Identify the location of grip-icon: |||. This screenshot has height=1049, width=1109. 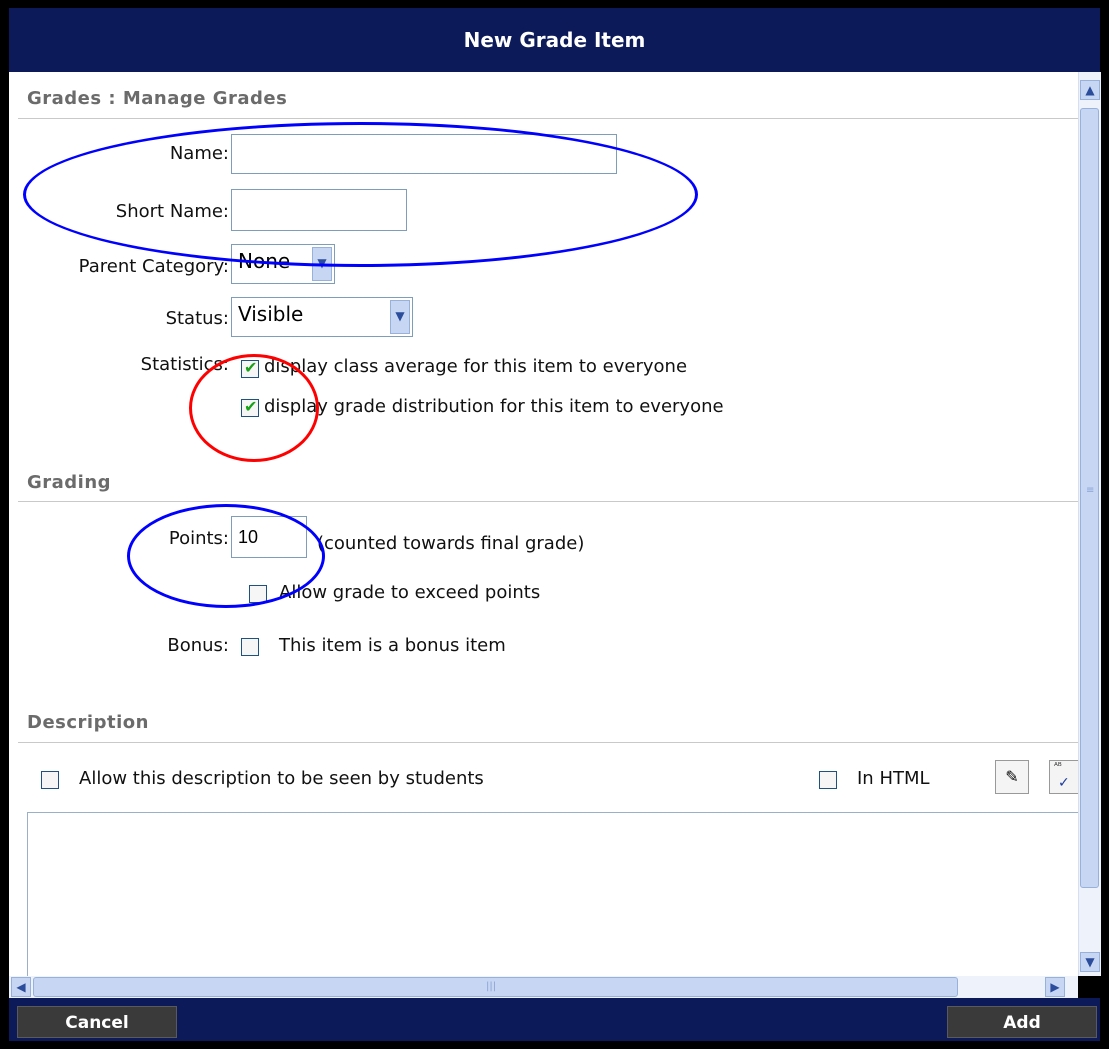
(491, 986).